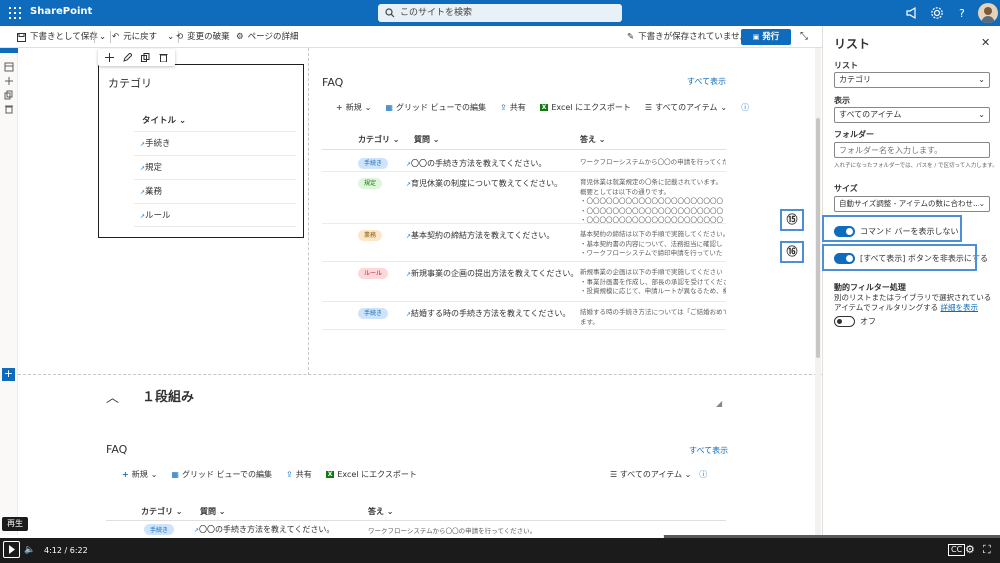 The image size is (1000, 563). What do you see at coordinates (9, 67) in the screenshot?
I see `layout-icon` at bounding box center [9, 67].